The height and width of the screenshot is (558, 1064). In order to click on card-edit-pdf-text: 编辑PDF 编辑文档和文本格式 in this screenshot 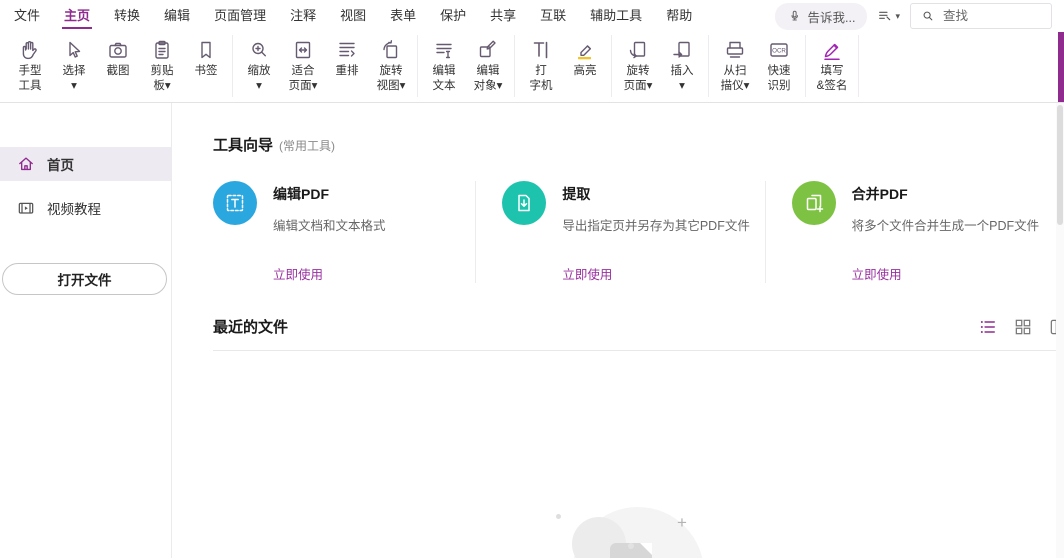, I will do `click(329, 207)`.